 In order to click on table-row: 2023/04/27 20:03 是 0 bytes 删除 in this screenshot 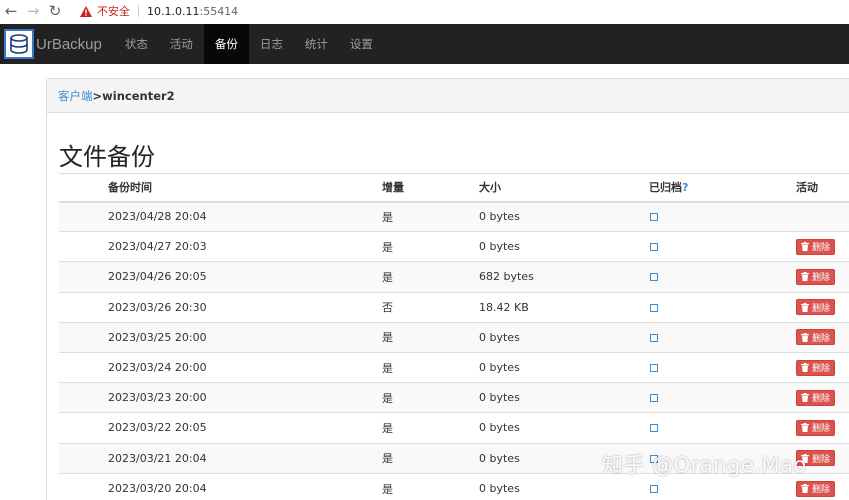, I will do `click(454, 246)`.